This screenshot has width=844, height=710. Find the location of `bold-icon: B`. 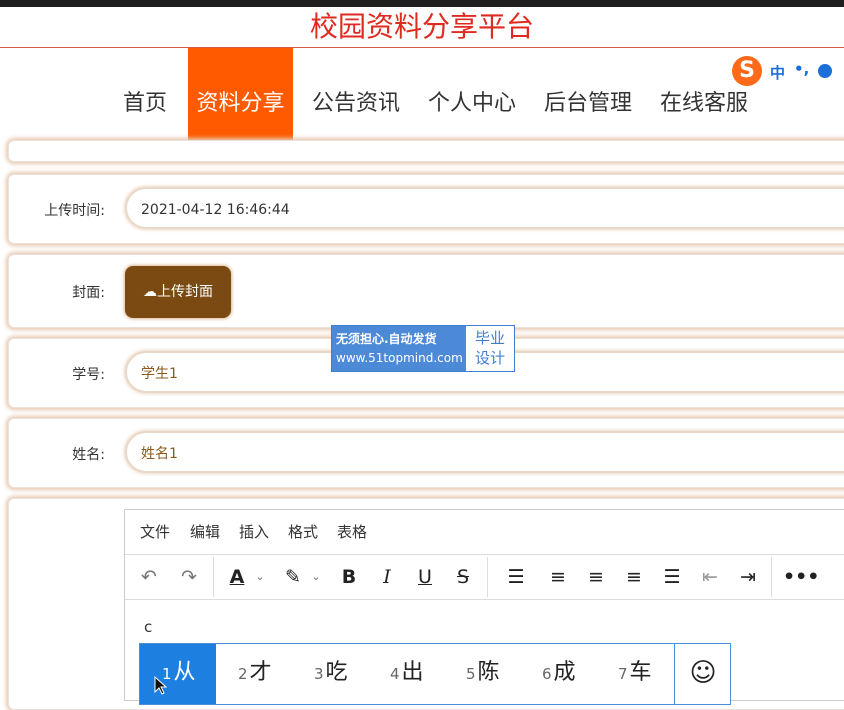

bold-icon: B is located at coordinates (349, 577).